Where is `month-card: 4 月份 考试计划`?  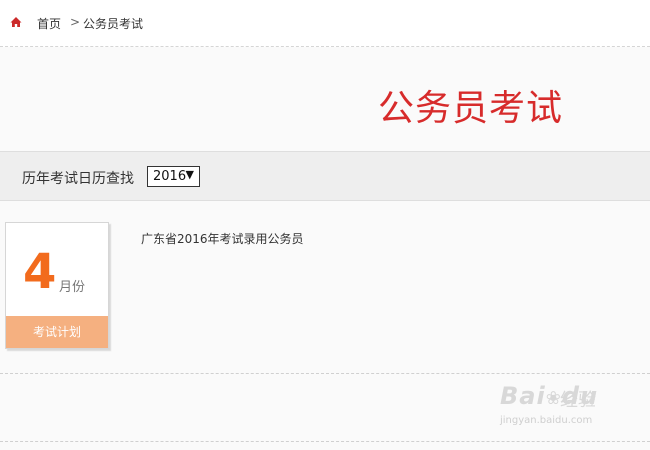 month-card: 4 月份 考试计划 is located at coordinates (57, 285).